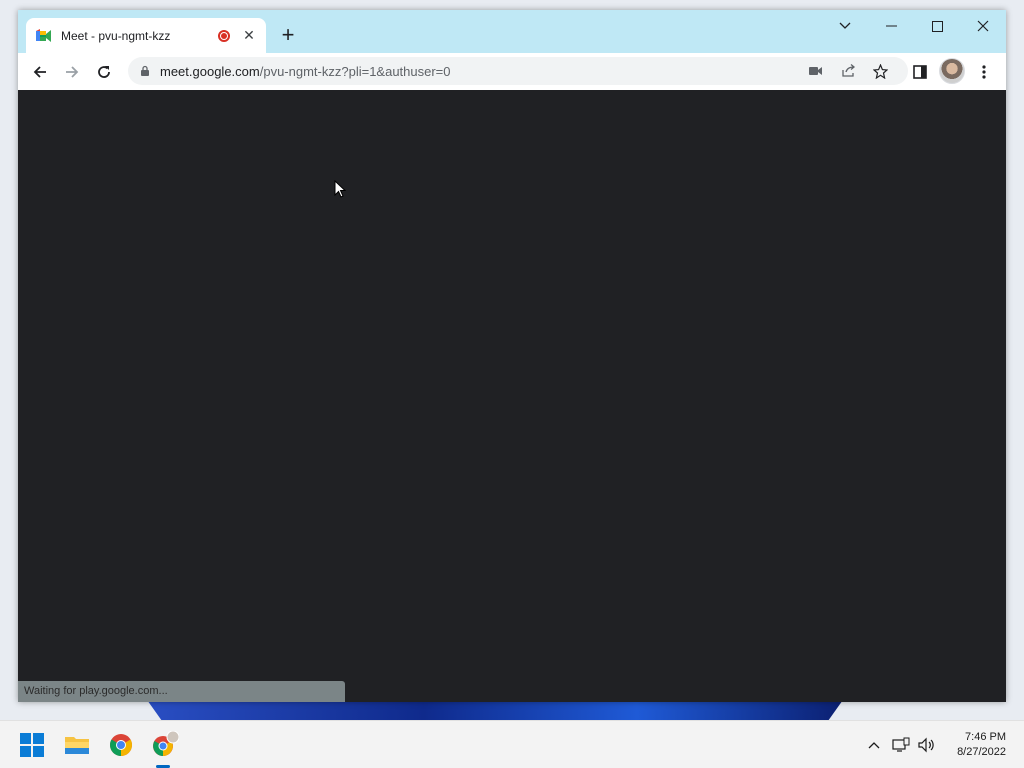 The height and width of the screenshot is (768, 1024). I want to click on taskbar: 7:46 PM 8/27/2022, so click(512, 744).